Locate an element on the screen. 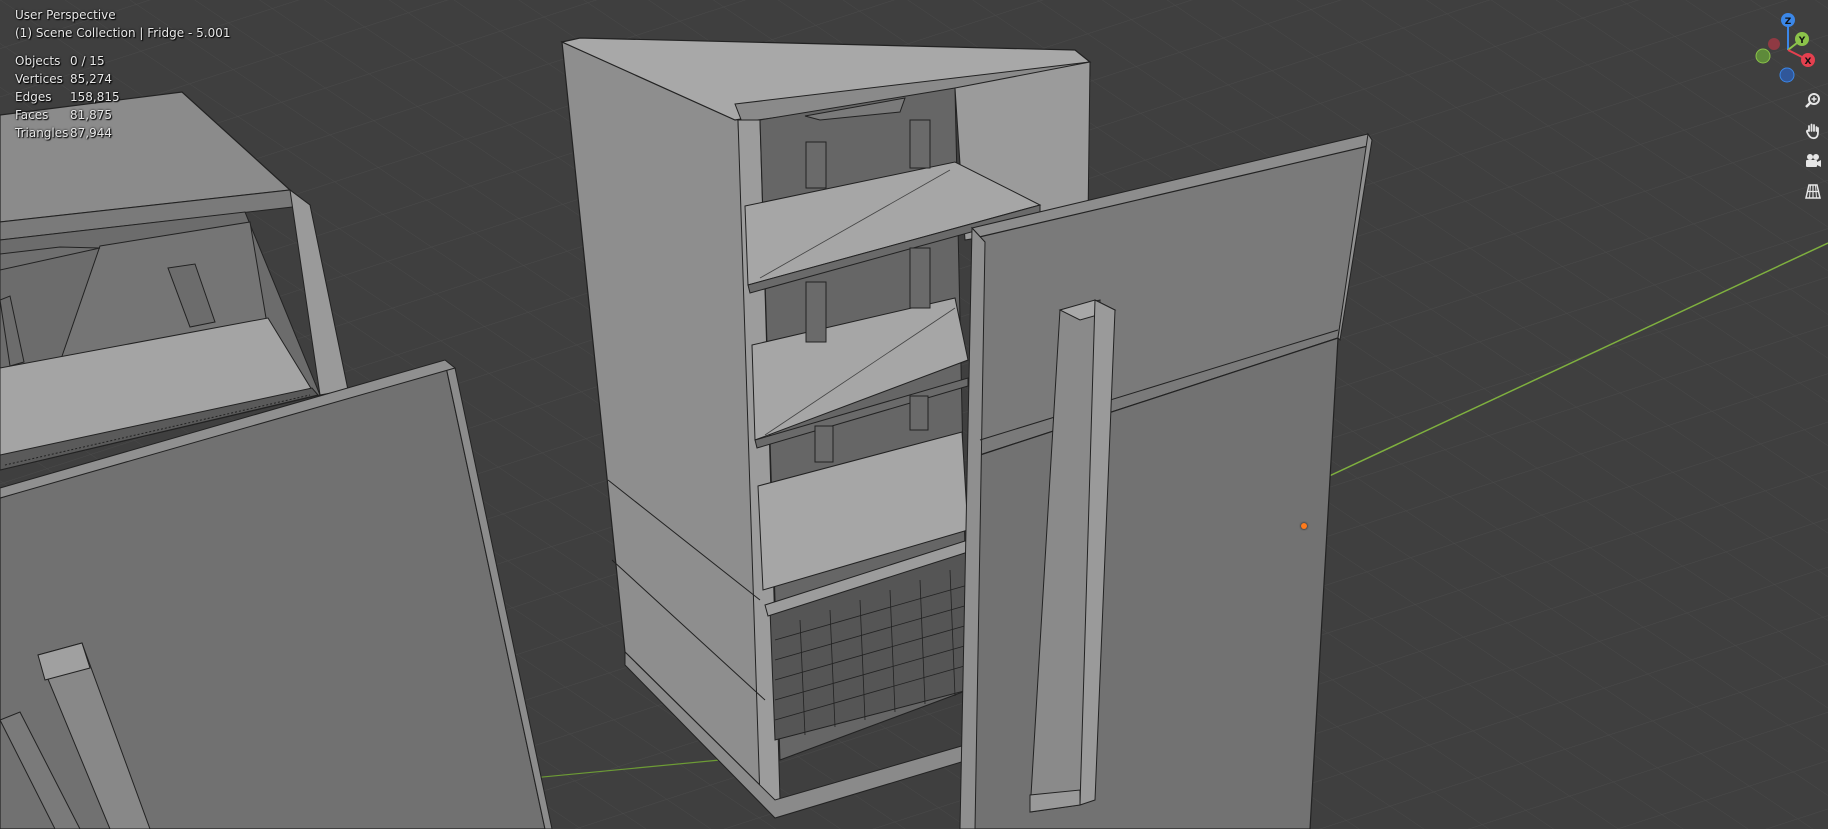  ortho-toggle-button is located at coordinates (1813, 191).